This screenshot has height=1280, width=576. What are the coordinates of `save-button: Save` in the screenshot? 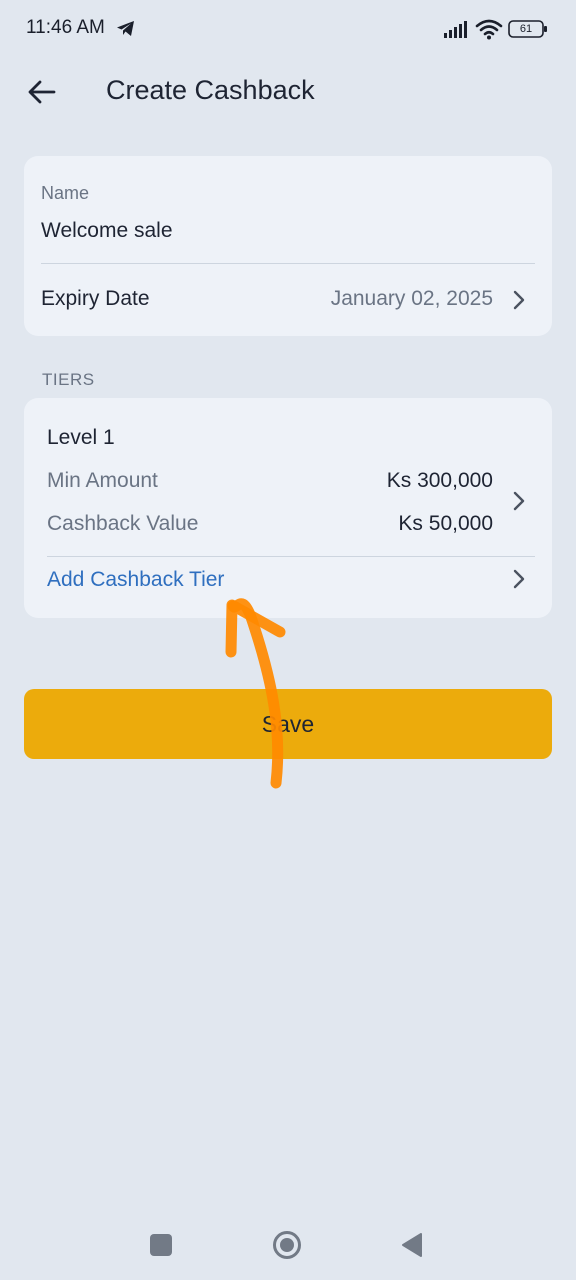 It's located at (288, 724).